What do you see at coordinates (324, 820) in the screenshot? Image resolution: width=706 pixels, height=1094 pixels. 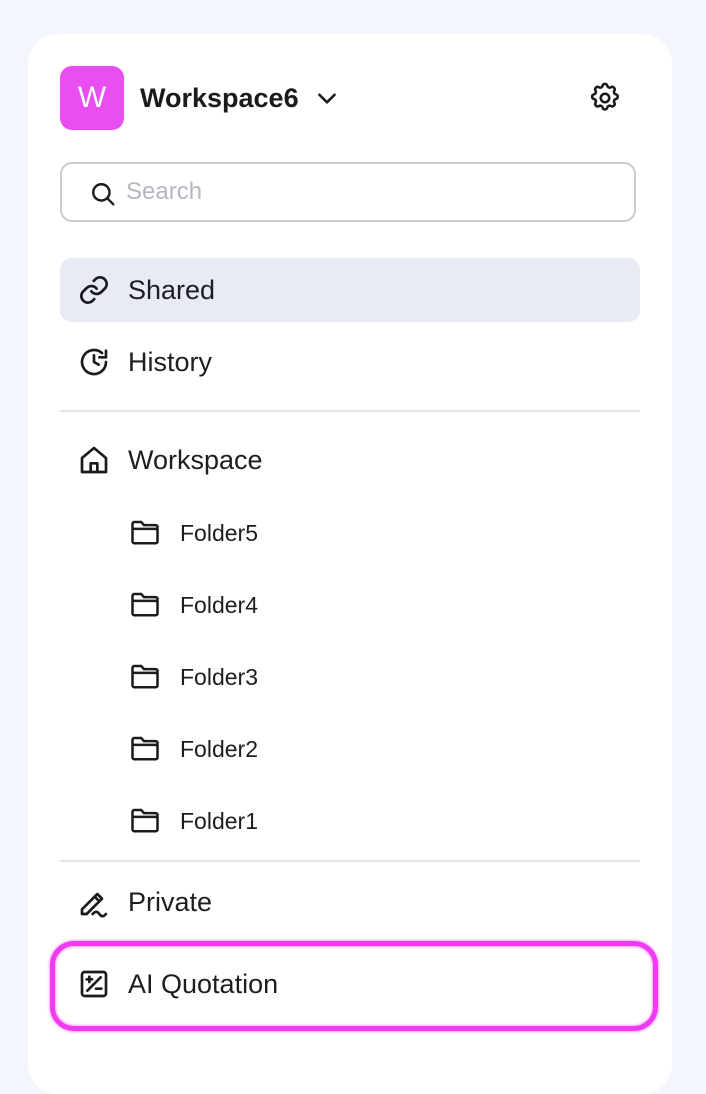 I see `folder-item: Folder1` at bounding box center [324, 820].